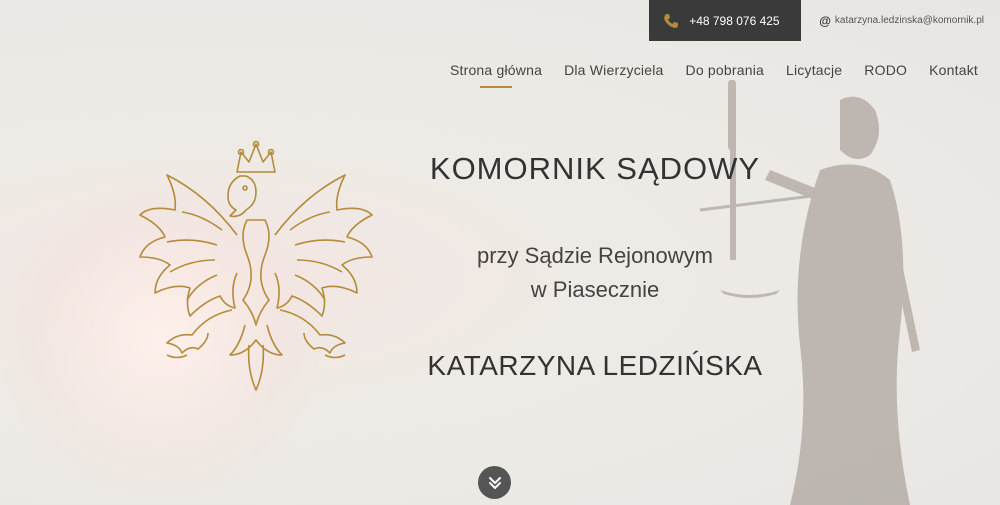  I want to click on hero-name: KATARZYNA LEDZIŃSKA, so click(595, 365).